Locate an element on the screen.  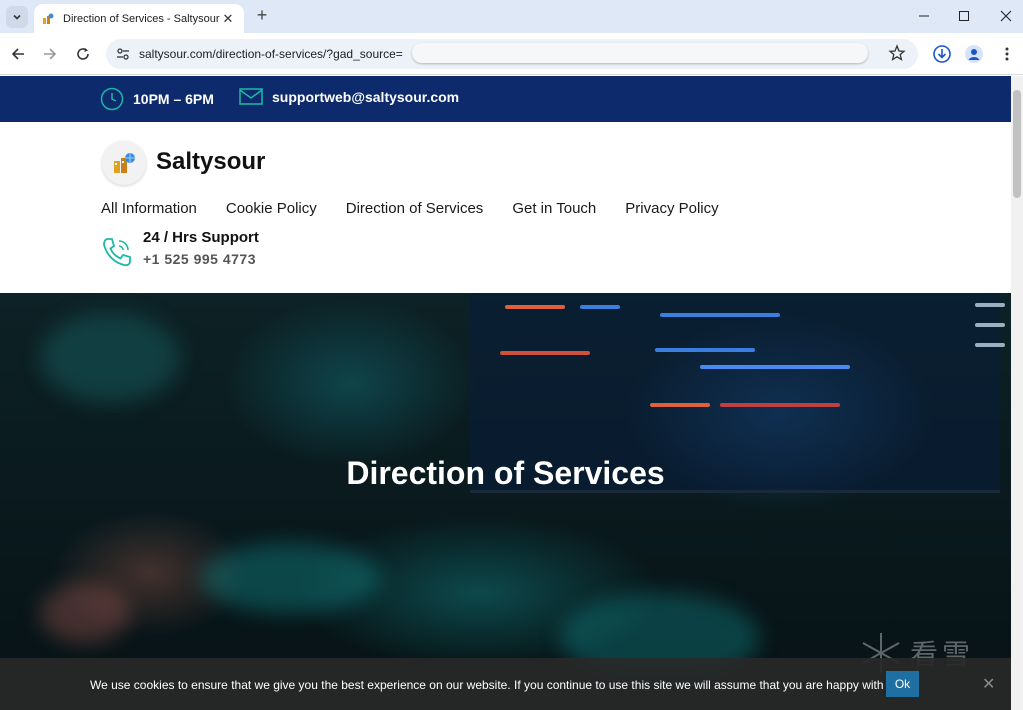
arrow-right-icon is located at coordinates (50, 54).